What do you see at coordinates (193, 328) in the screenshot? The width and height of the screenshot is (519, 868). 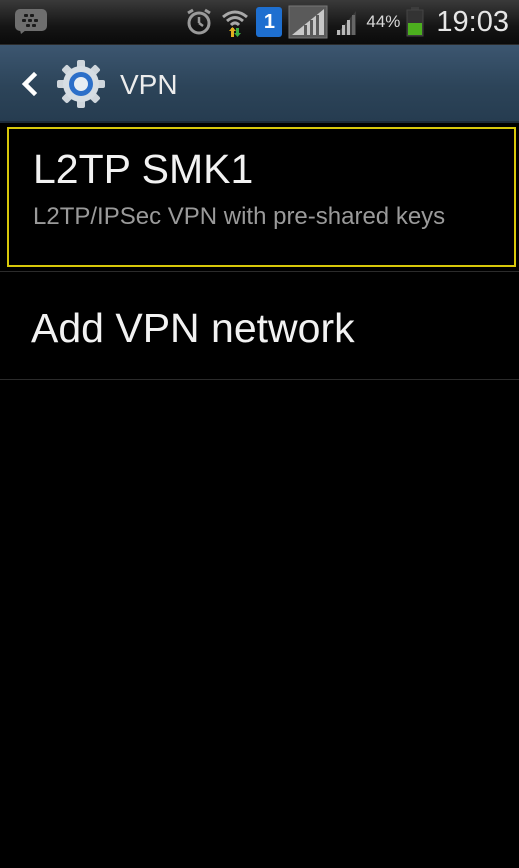 I see `add-vpn-network-label: Add VPN network` at bounding box center [193, 328].